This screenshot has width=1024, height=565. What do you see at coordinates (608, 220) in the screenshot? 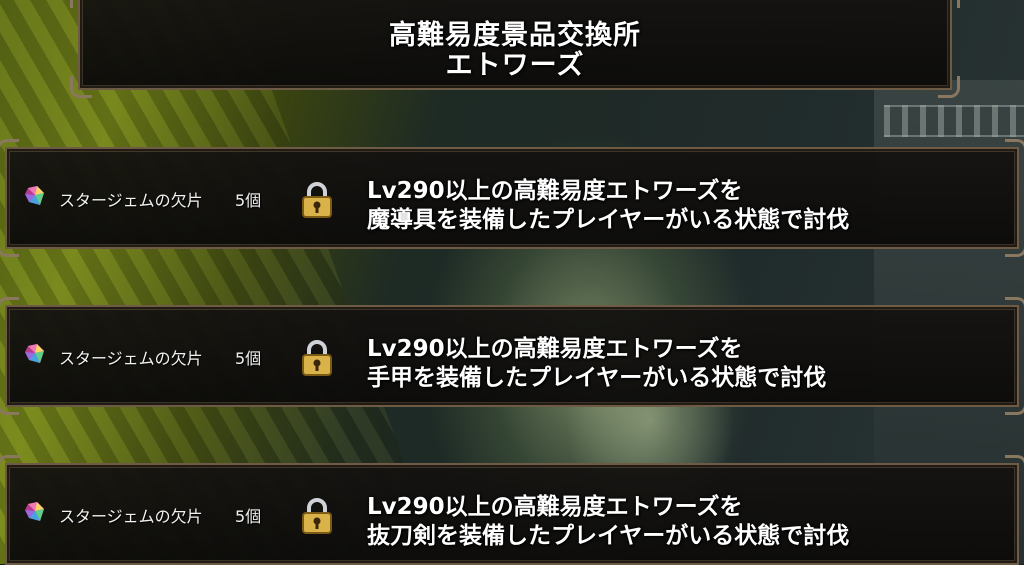
I see `condition-line-2: 魔導具を装備したプレイヤーがいる状態で討伐` at bounding box center [608, 220].